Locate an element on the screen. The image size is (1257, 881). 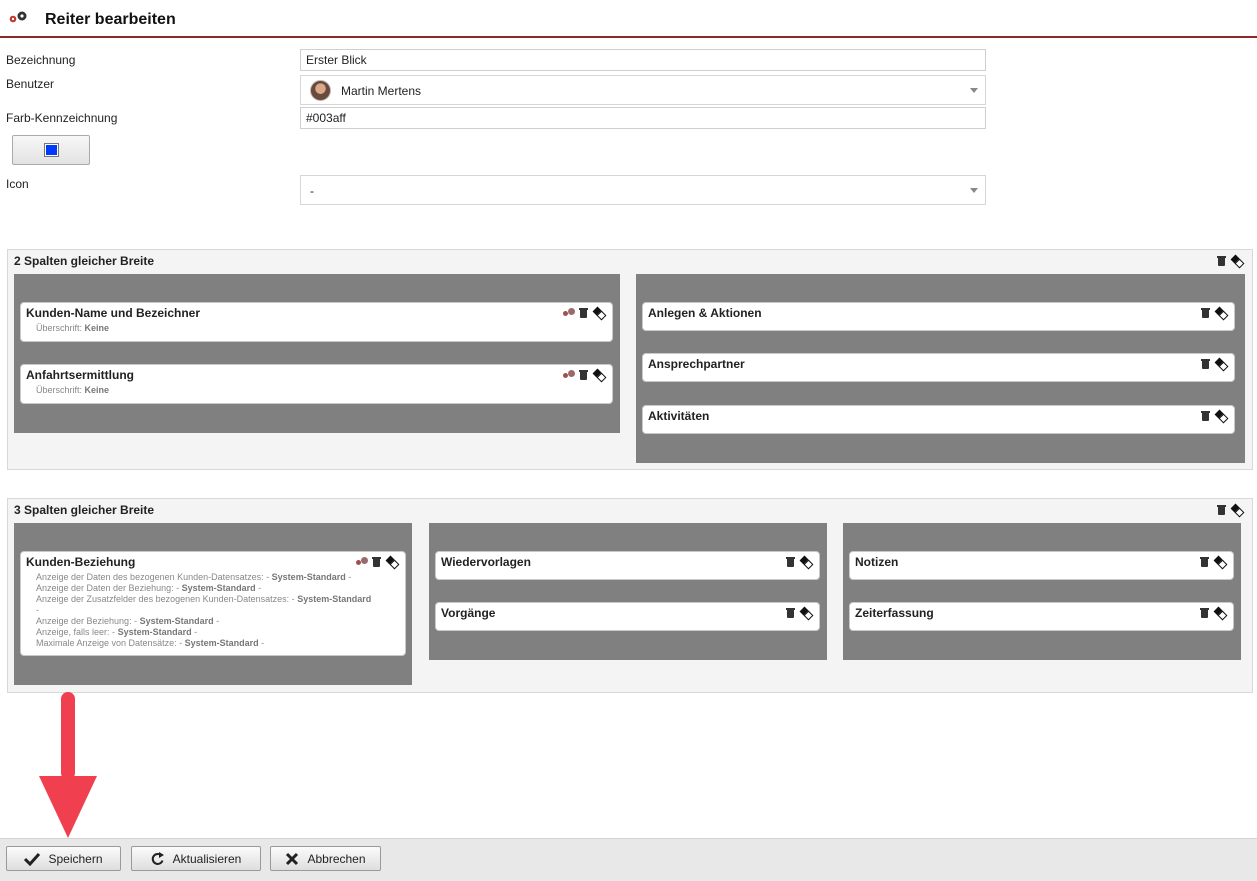
section-title: 2 Spalten gleicher Breite is located at coordinates (84, 261).